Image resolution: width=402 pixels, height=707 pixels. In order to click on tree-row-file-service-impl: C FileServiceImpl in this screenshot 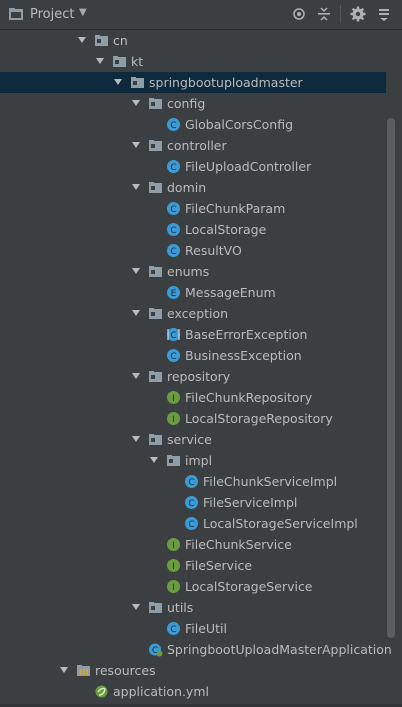, I will do `click(193, 502)`.